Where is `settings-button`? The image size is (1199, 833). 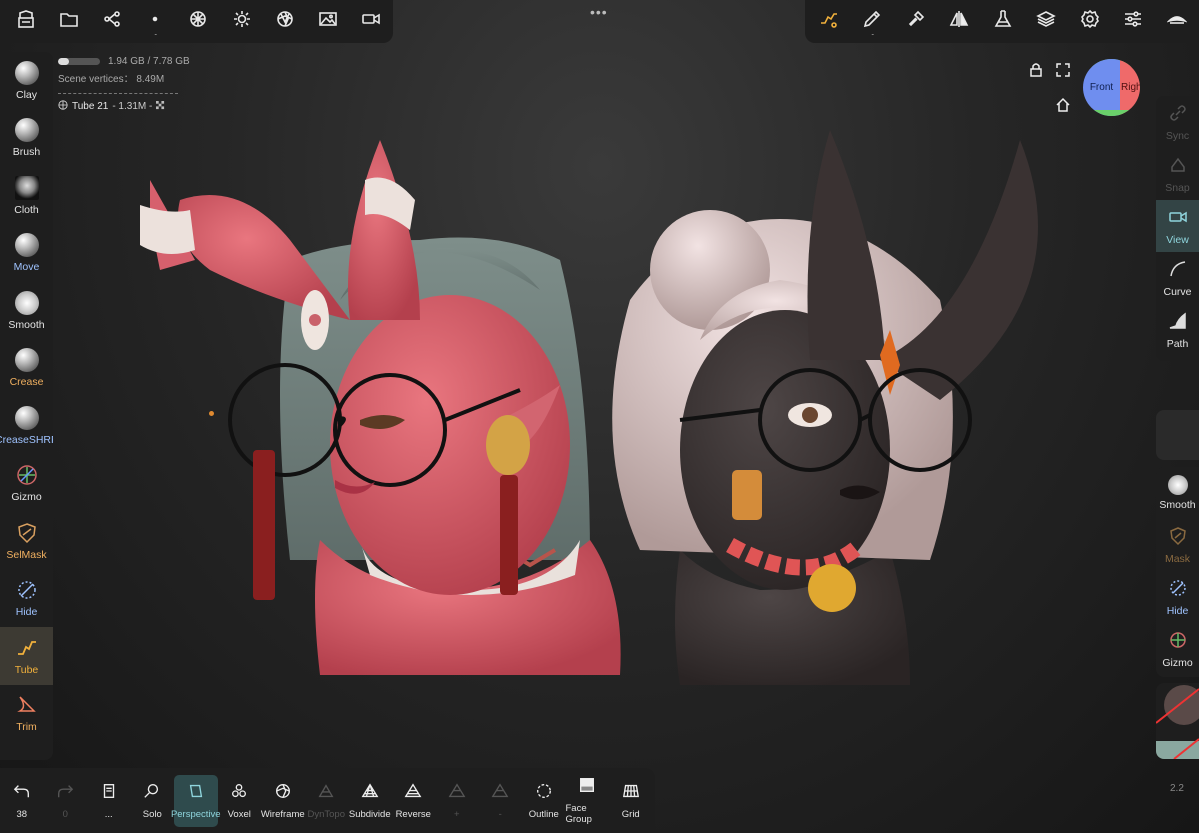 settings-button is located at coordinates (1090, 21).